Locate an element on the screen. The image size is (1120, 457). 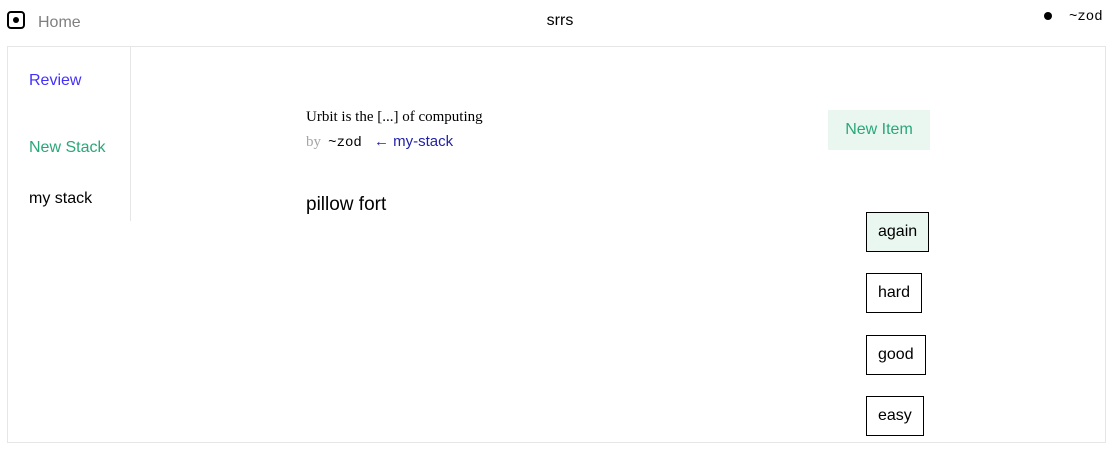
author-name: ~zod is located at coordinates (345, 143).